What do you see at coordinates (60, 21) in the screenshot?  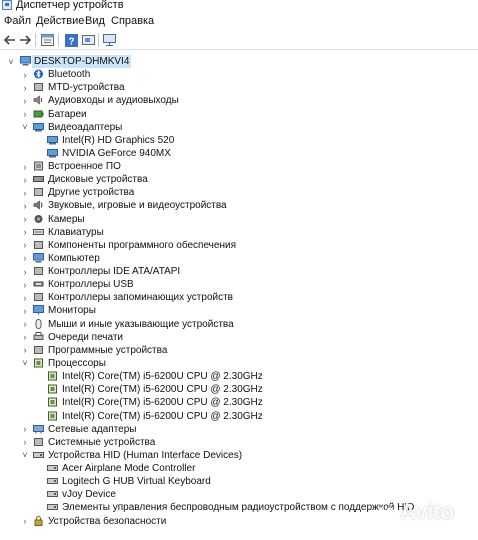 I see `menu-action: Действие` at bounding box center [60, 21].